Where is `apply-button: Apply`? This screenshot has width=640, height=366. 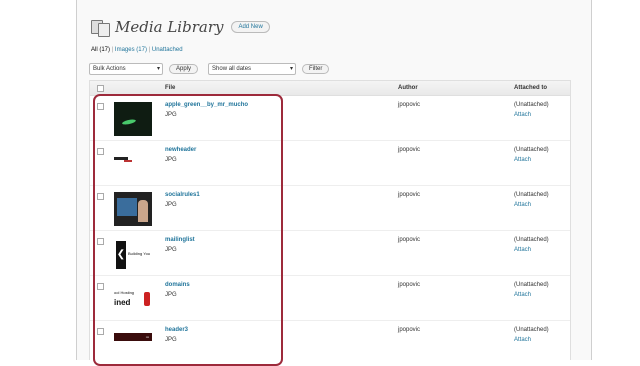
apply-button: Apply is located at coordinates (184, 69).